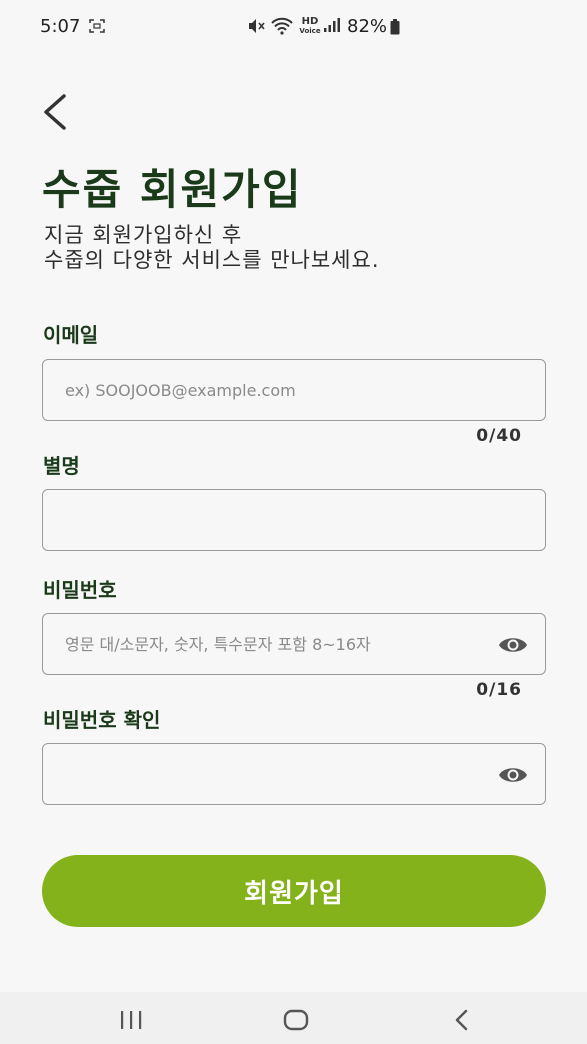  Describe the element at coordinates (172, 189) in the screenshot. I see `page-title: 수줍 회원가입` at that location.